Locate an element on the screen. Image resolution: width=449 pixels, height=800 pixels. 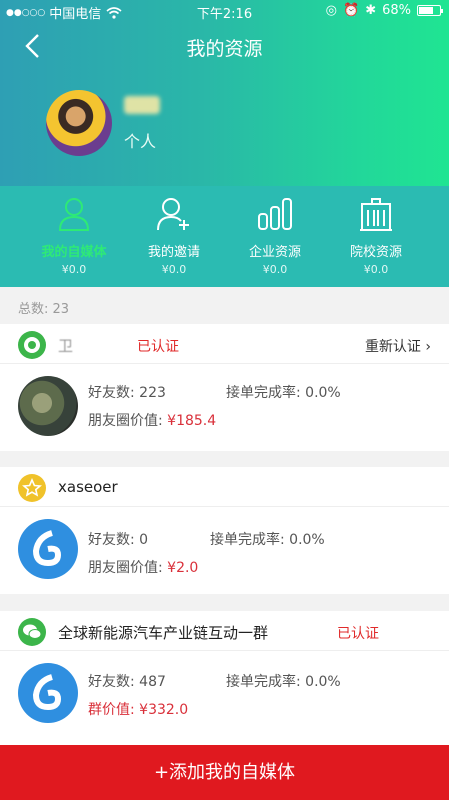
value-amount: ¥185.4 is located at coordinates (192, 421).